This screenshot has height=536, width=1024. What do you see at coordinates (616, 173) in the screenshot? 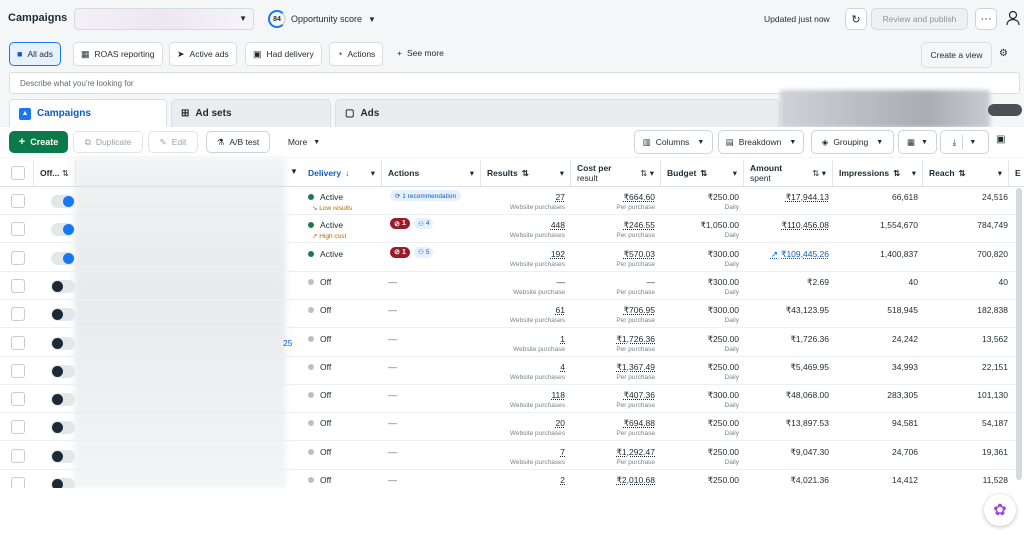
I see `column-header-cost-per-result: Cost per result ⇅ ▾` at bounding box center [616, 173].